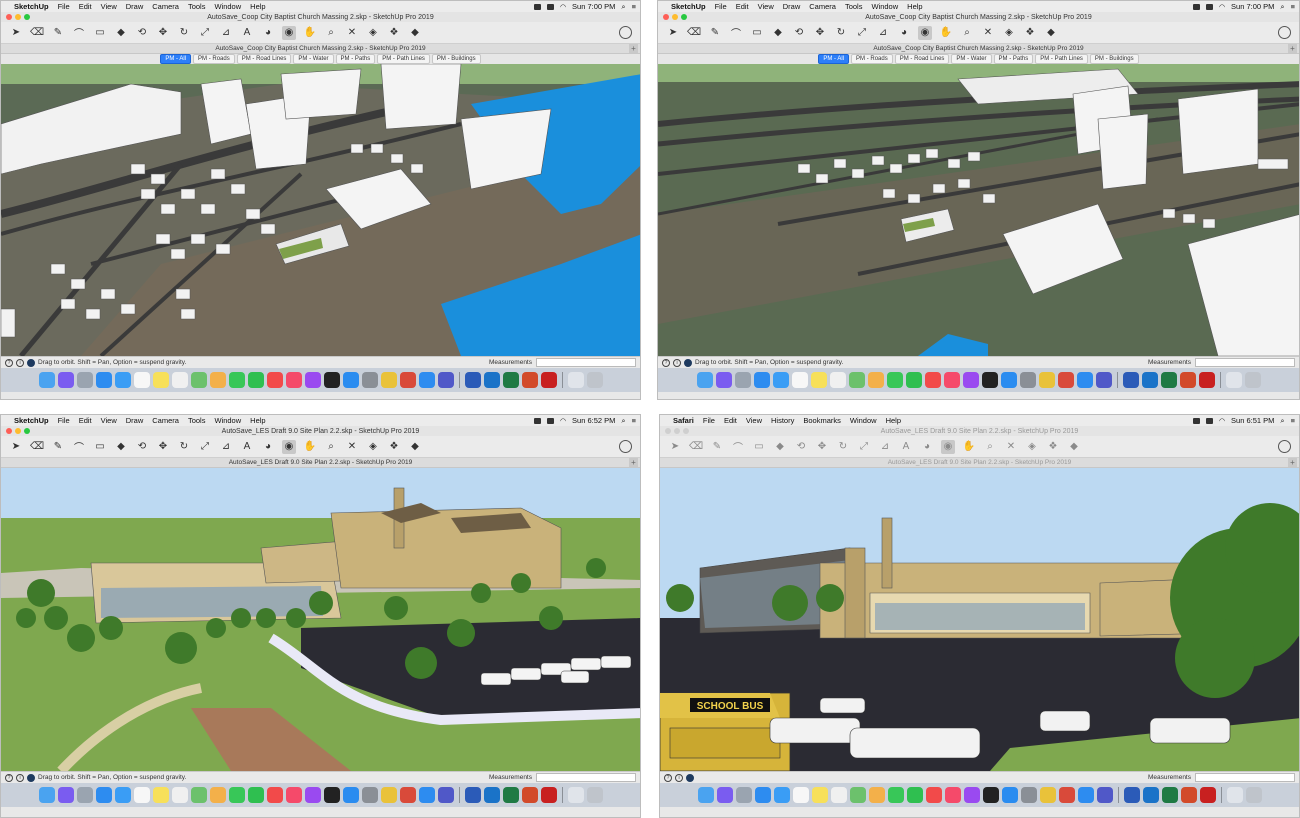 The height and width of the screenshot is (818, 1300). What do you see at coordinates (264, 59) in the screenshot?
I see `scene-tab-pm-road-lines: PM - Road Lines` at bounding box center [264, 59].